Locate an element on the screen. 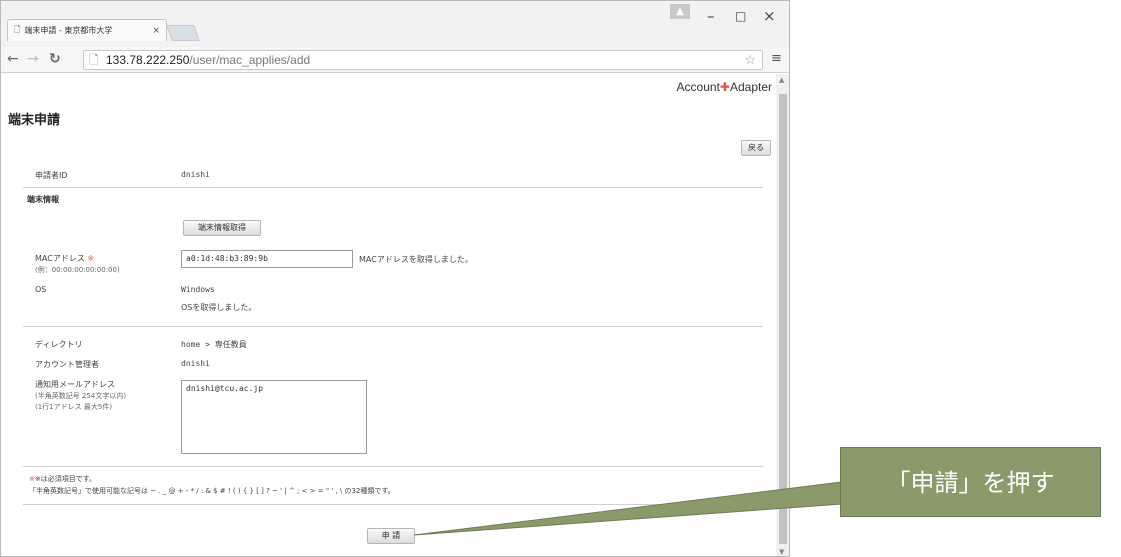 Image resolution: width=1121 pixels, height=557 pixels. callout-arrow-shape is located at coordinates (628, 508).